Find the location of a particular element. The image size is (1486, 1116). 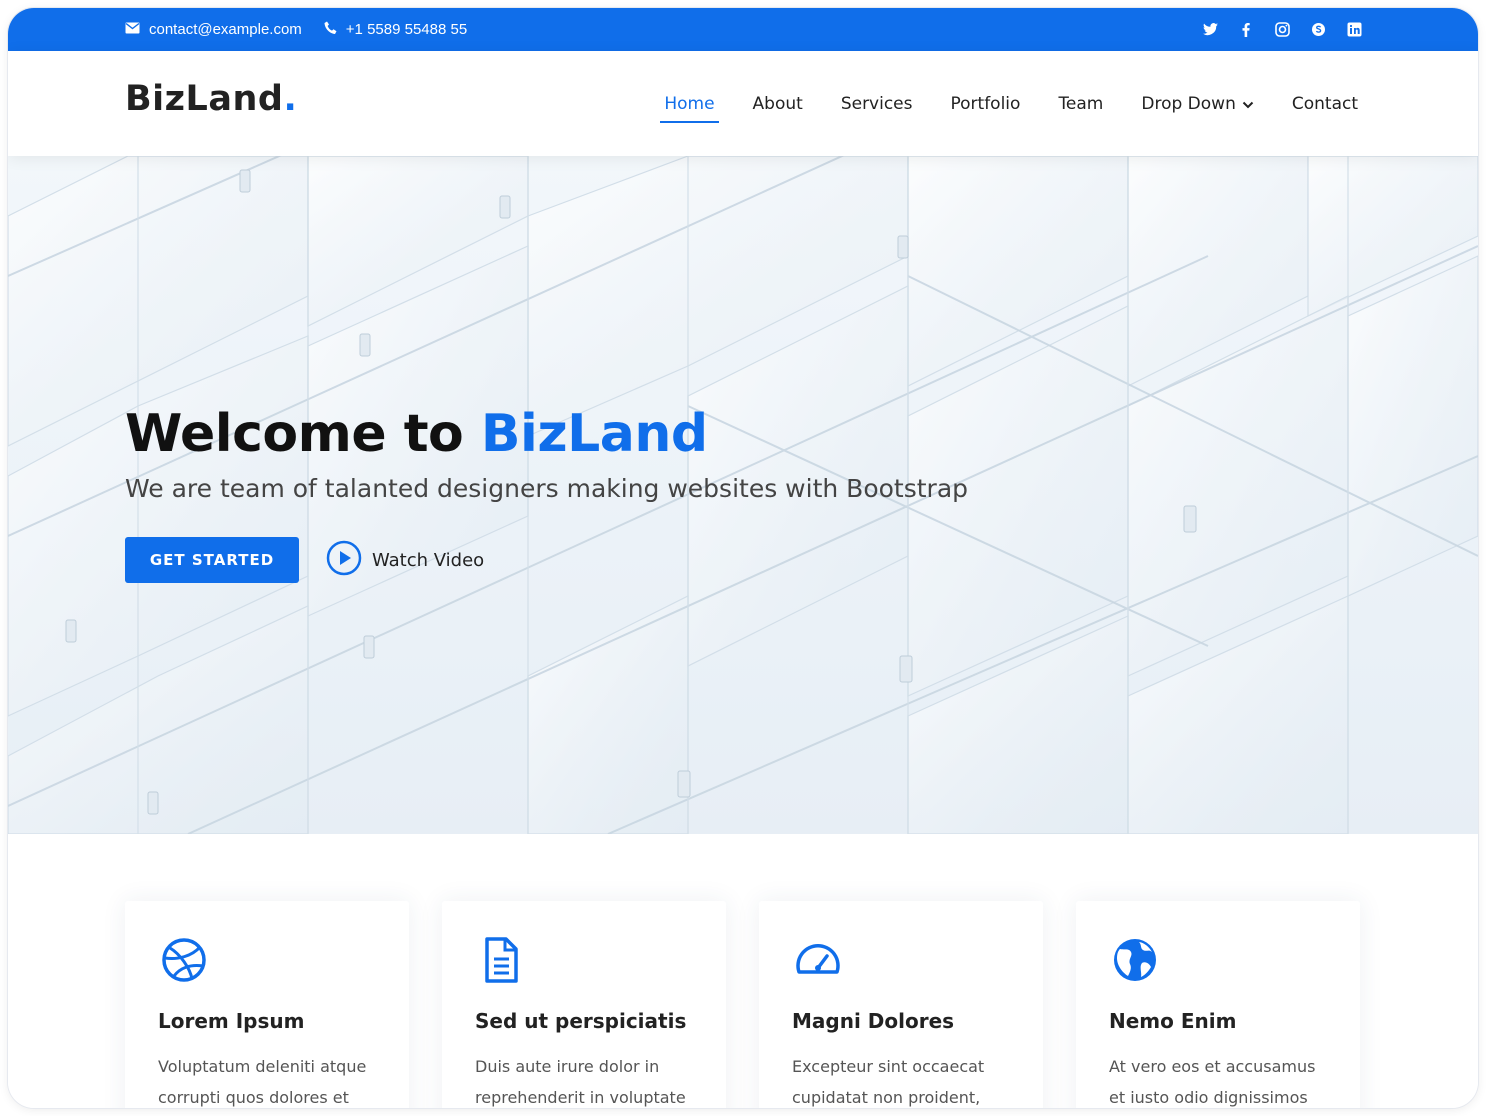

email-link: contact@example.com is located at coordinates (213, 29).